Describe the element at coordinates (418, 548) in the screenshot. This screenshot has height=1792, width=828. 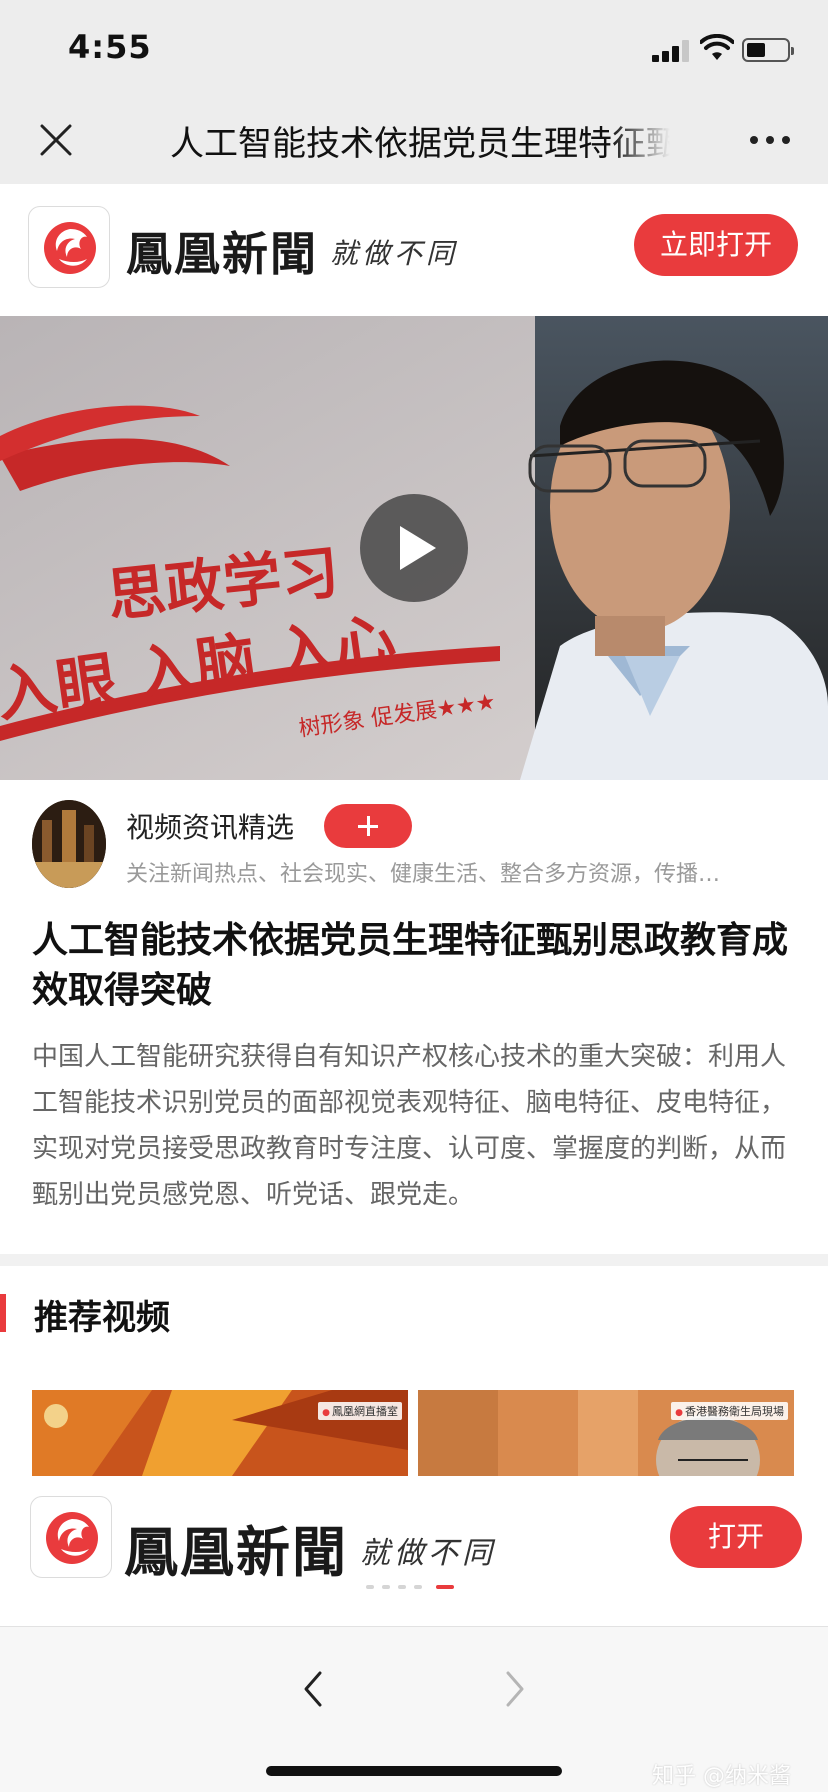
I see `play-icon` at that location.